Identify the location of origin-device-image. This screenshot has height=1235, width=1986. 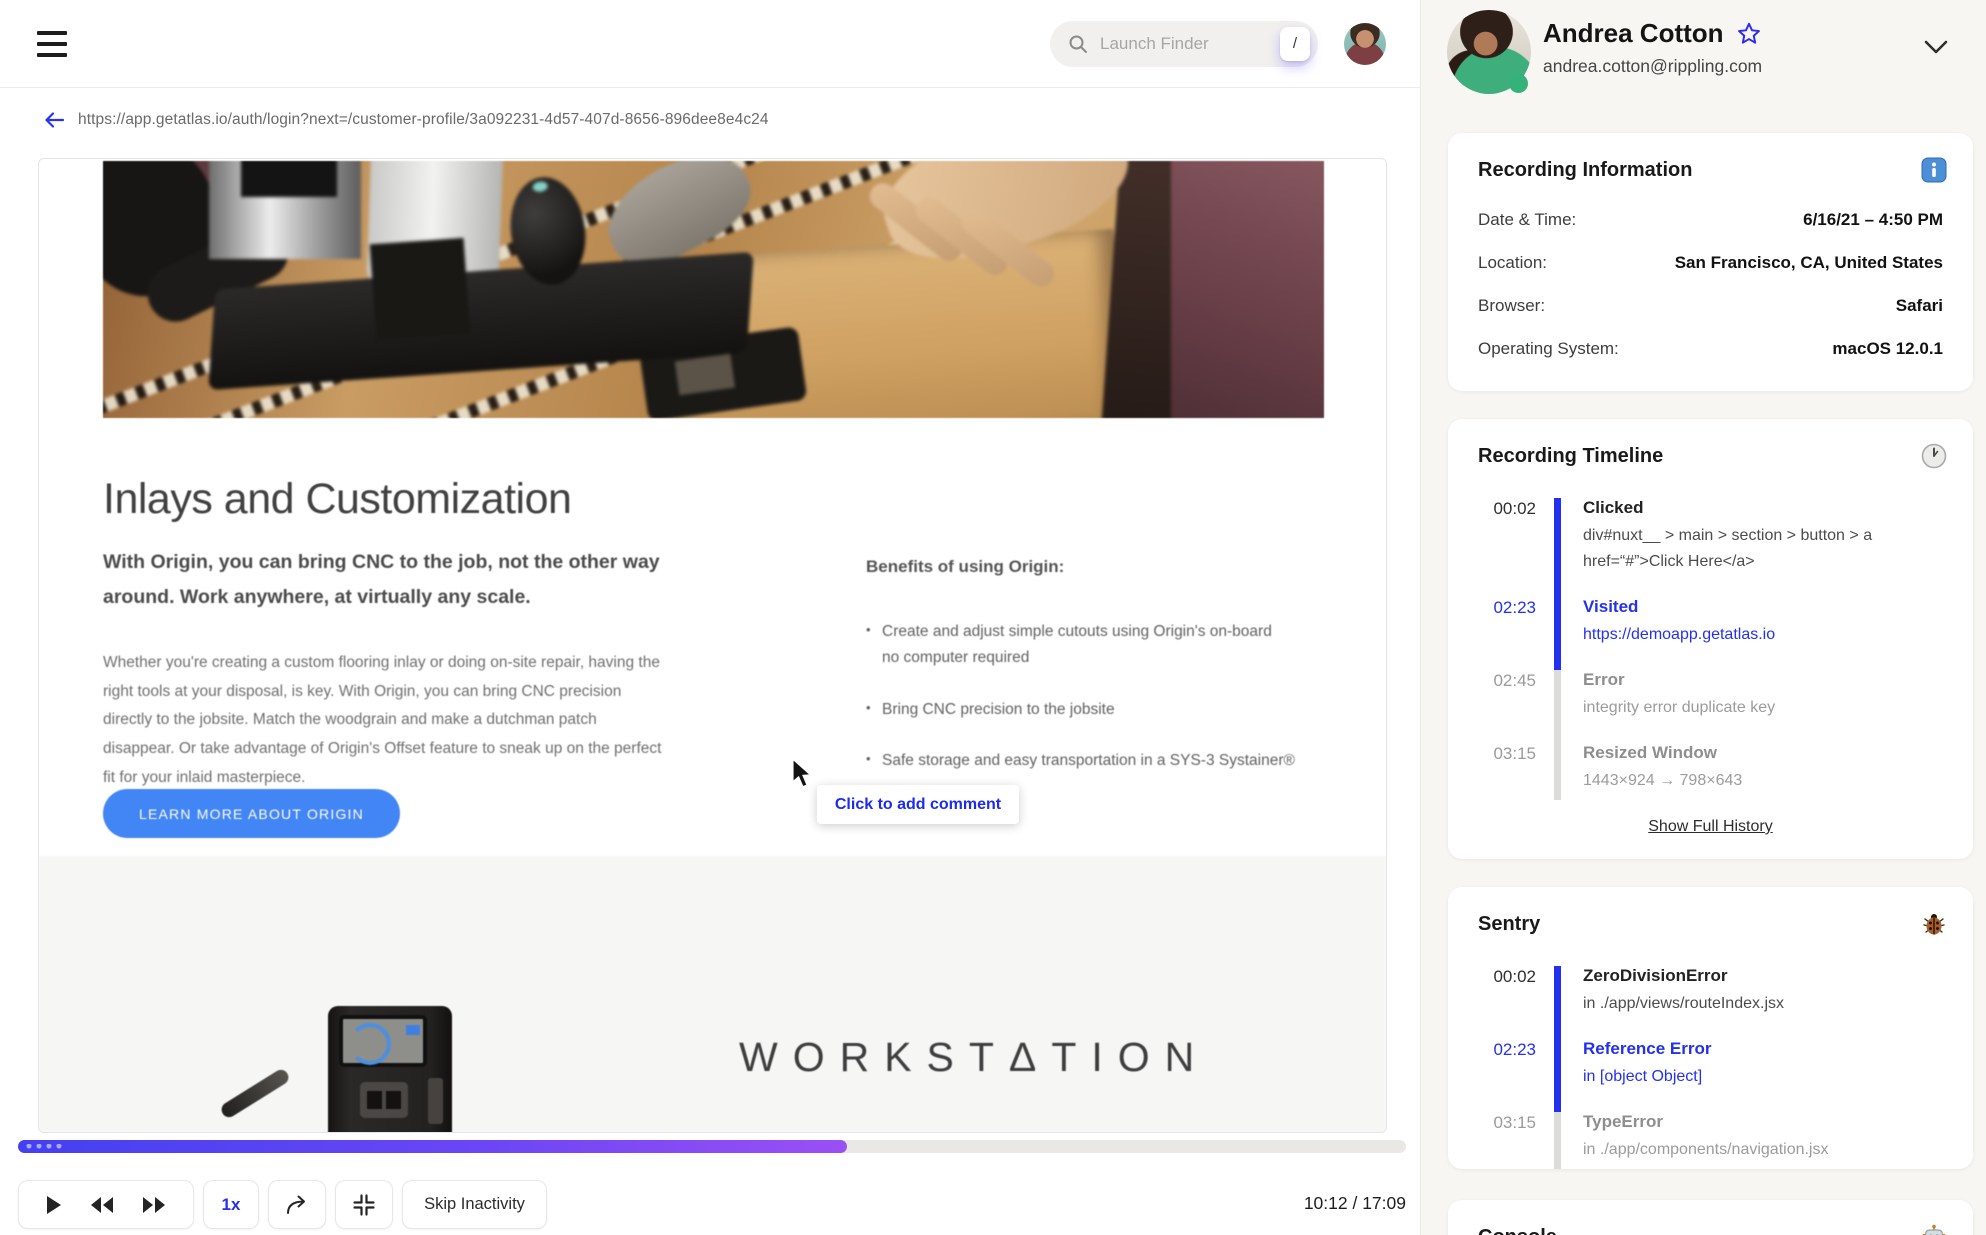
(390, 1069).